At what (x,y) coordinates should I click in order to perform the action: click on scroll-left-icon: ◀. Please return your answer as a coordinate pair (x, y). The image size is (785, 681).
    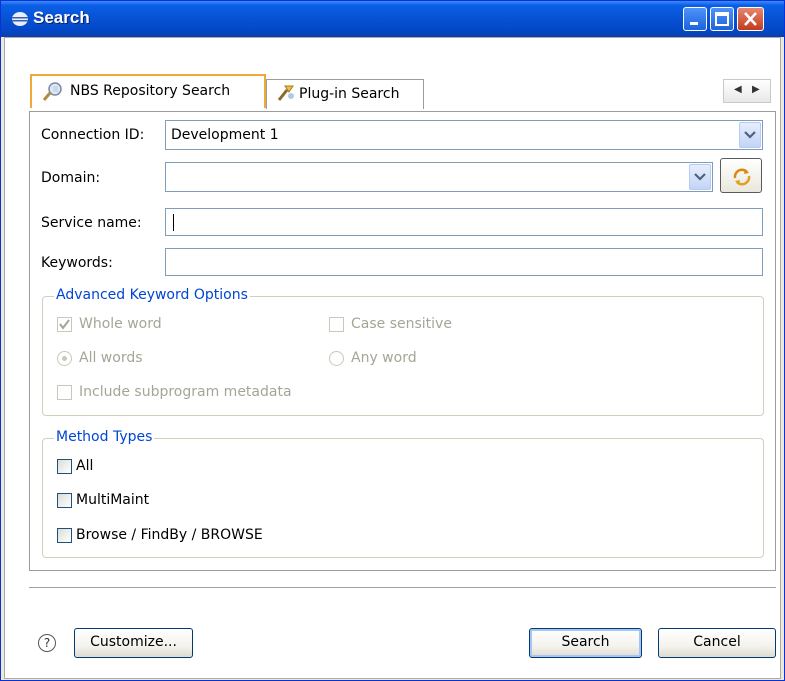
    Looking at the image, I should click on (738, 89).